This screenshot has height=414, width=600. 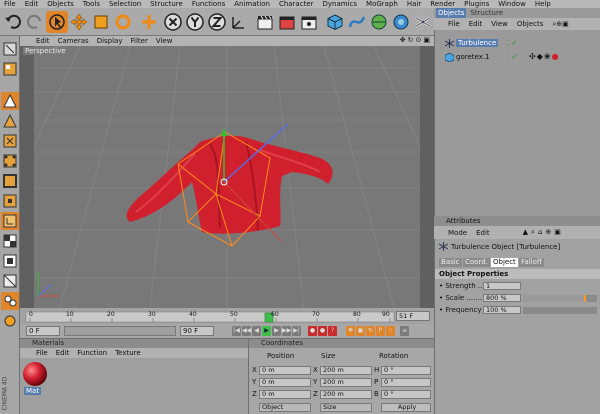 I want to click on pos-x-field: 0 m, so click(x=285, y=370).